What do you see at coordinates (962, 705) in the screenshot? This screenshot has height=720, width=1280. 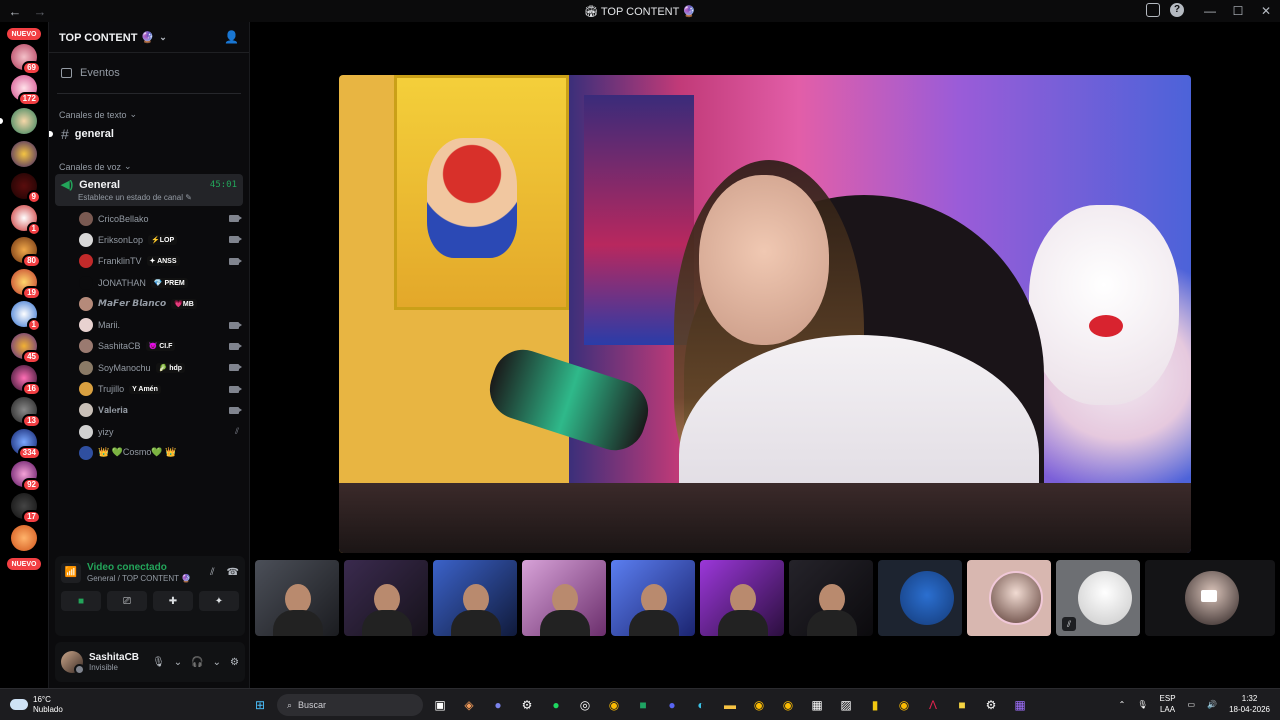 I see `sticky-notes-icon: ■` at bounding box center [962, 705].